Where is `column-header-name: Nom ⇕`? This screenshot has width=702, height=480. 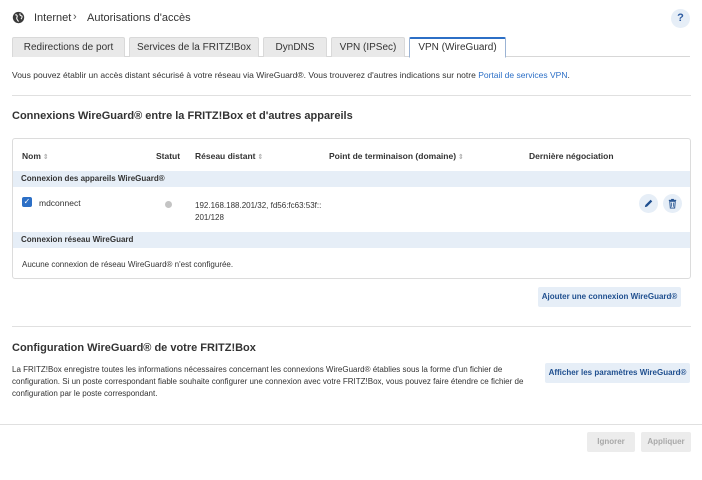 column-header-name: Nom ⇕ is located at coordinates (35, 156).